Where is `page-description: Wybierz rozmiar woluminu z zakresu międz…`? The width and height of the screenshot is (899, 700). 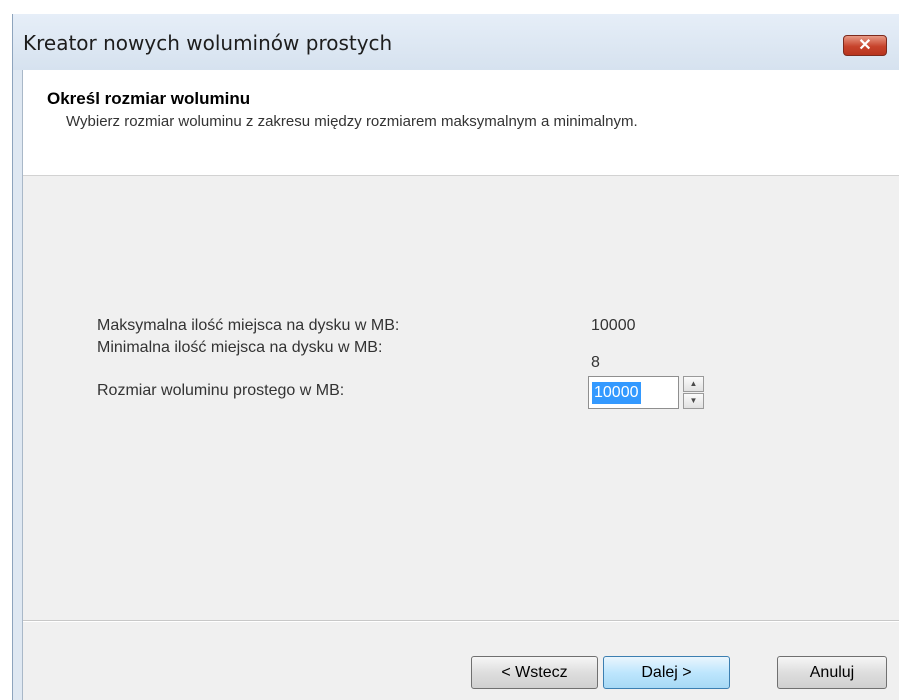 page-description: Wybierz rozmiar woluminu z zakresu międz… is located at coordinates (352, 121).